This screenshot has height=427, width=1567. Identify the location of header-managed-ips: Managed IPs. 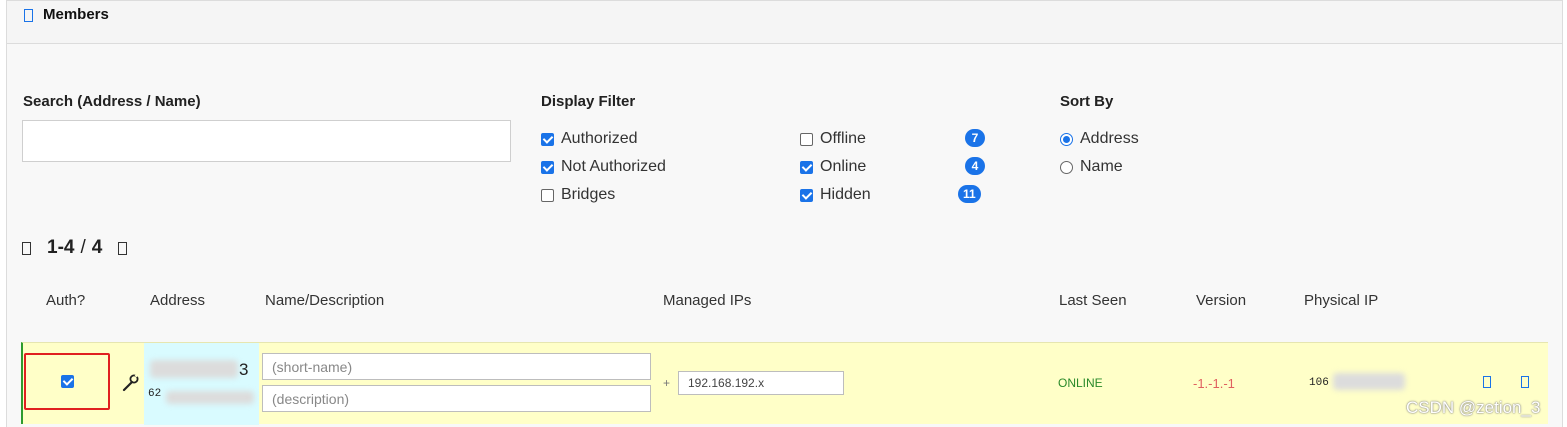
(707, 300).